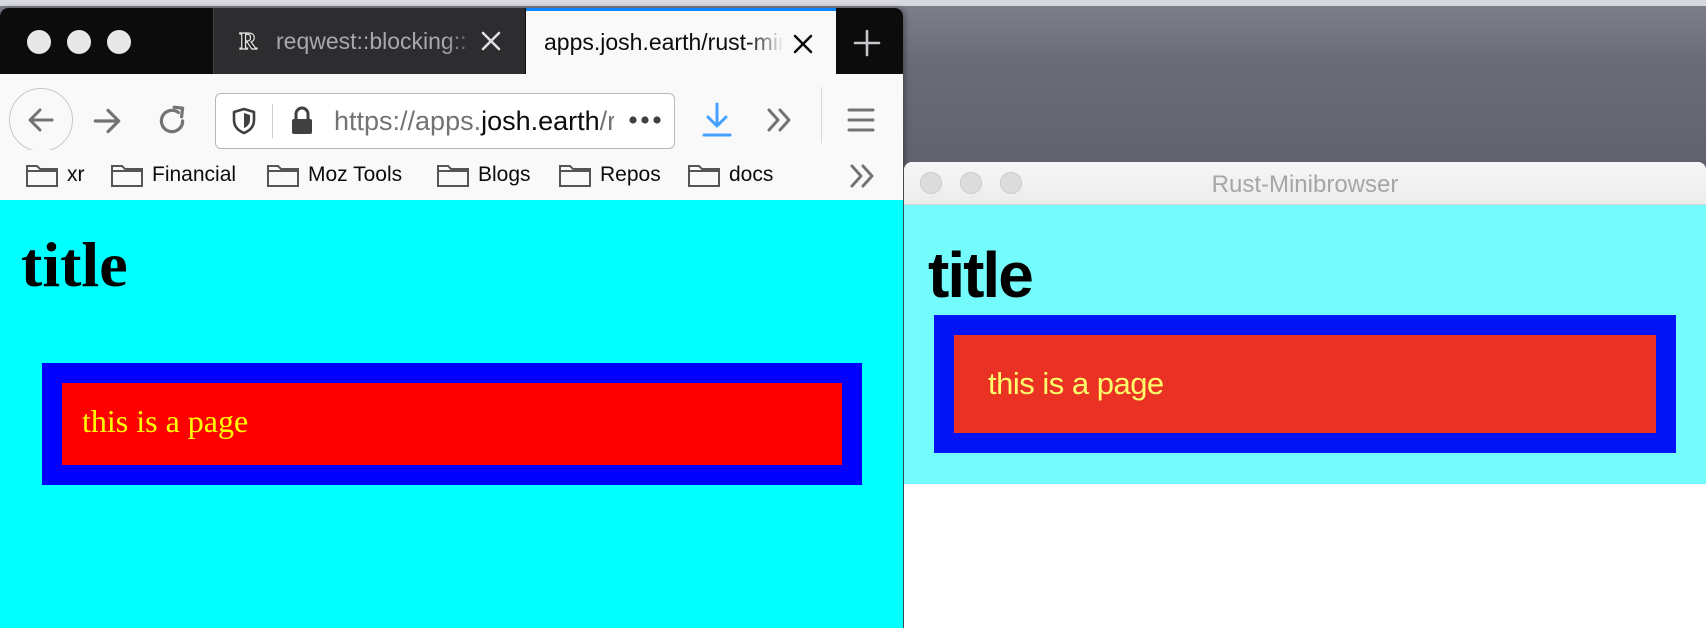  I want to click on url-bar: https://apps.josh.earth/rust-minibrowser, so click(445, 121).